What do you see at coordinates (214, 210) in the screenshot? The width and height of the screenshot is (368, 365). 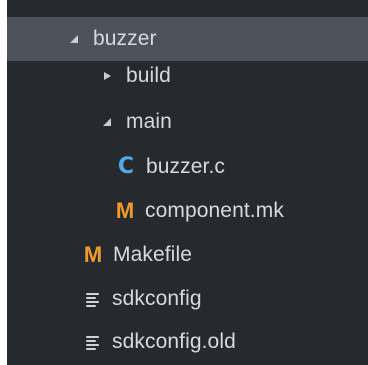 I see `tree-item-label: component.mk` at bounding box center [214, 210].